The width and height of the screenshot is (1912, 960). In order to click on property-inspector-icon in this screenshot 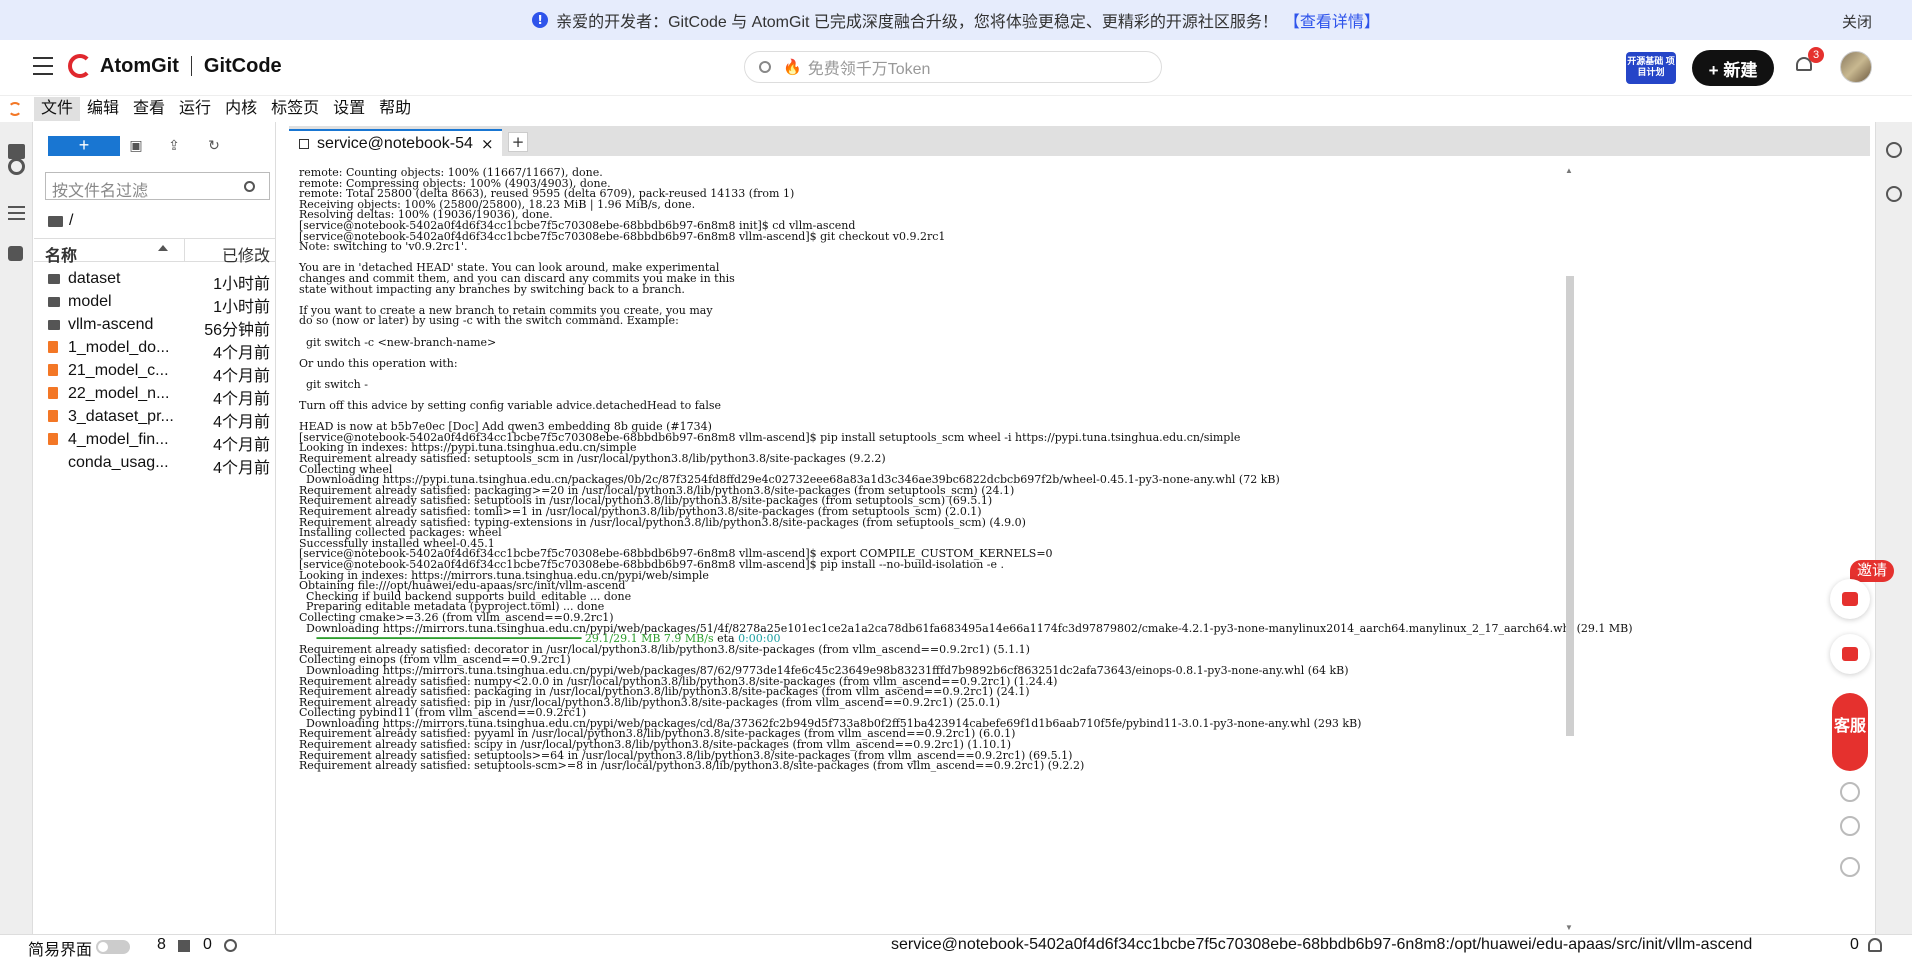, I will do `click(1894, 150)`.